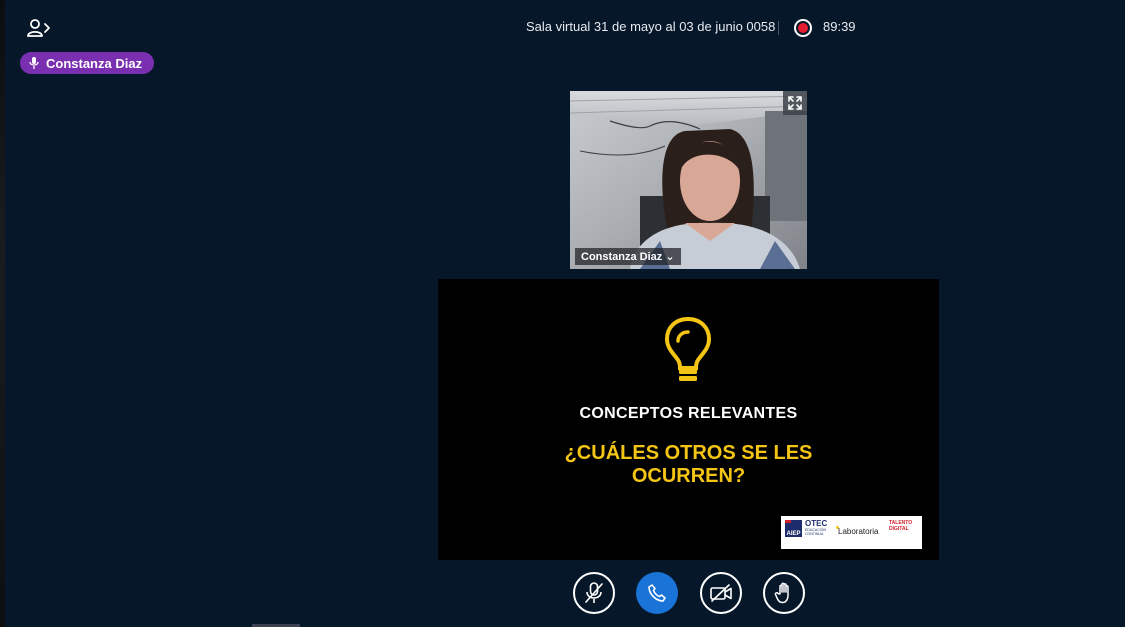  I want to click on left-edge, so click(2, 313).